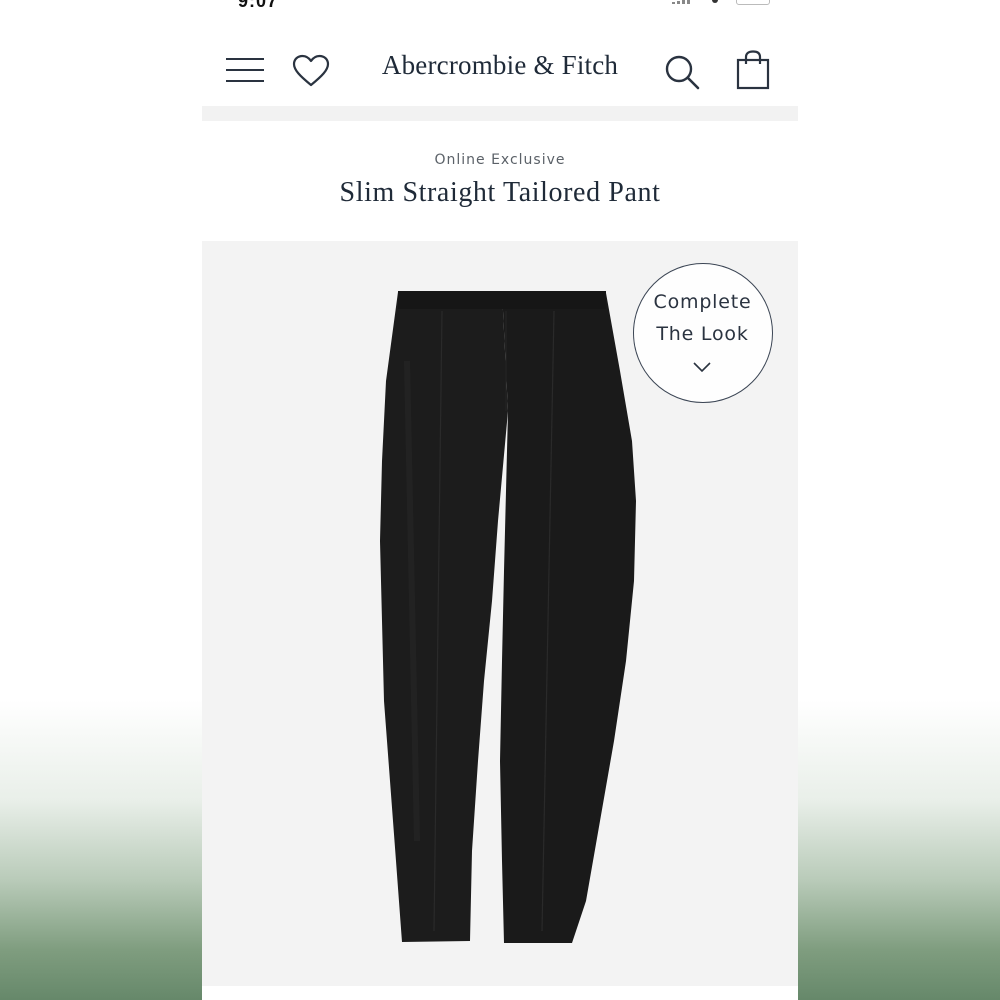 This screenshot has width=1000, height=1000. Describe the element at coordinates (702, 367) in the screenshot. I see `chevron-down-icon` at that location.